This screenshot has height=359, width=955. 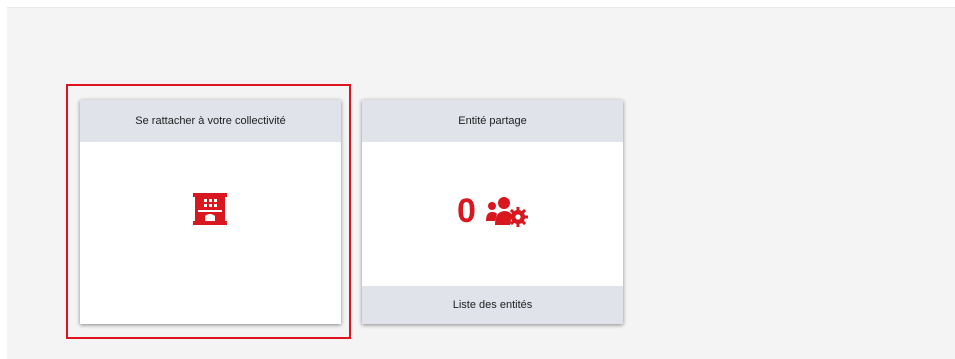 What do you see at coordinates (210, 121) in the screenshot?
I see `card-title: Se rattacher à votre collectivité` at bounding box center [210, 121].